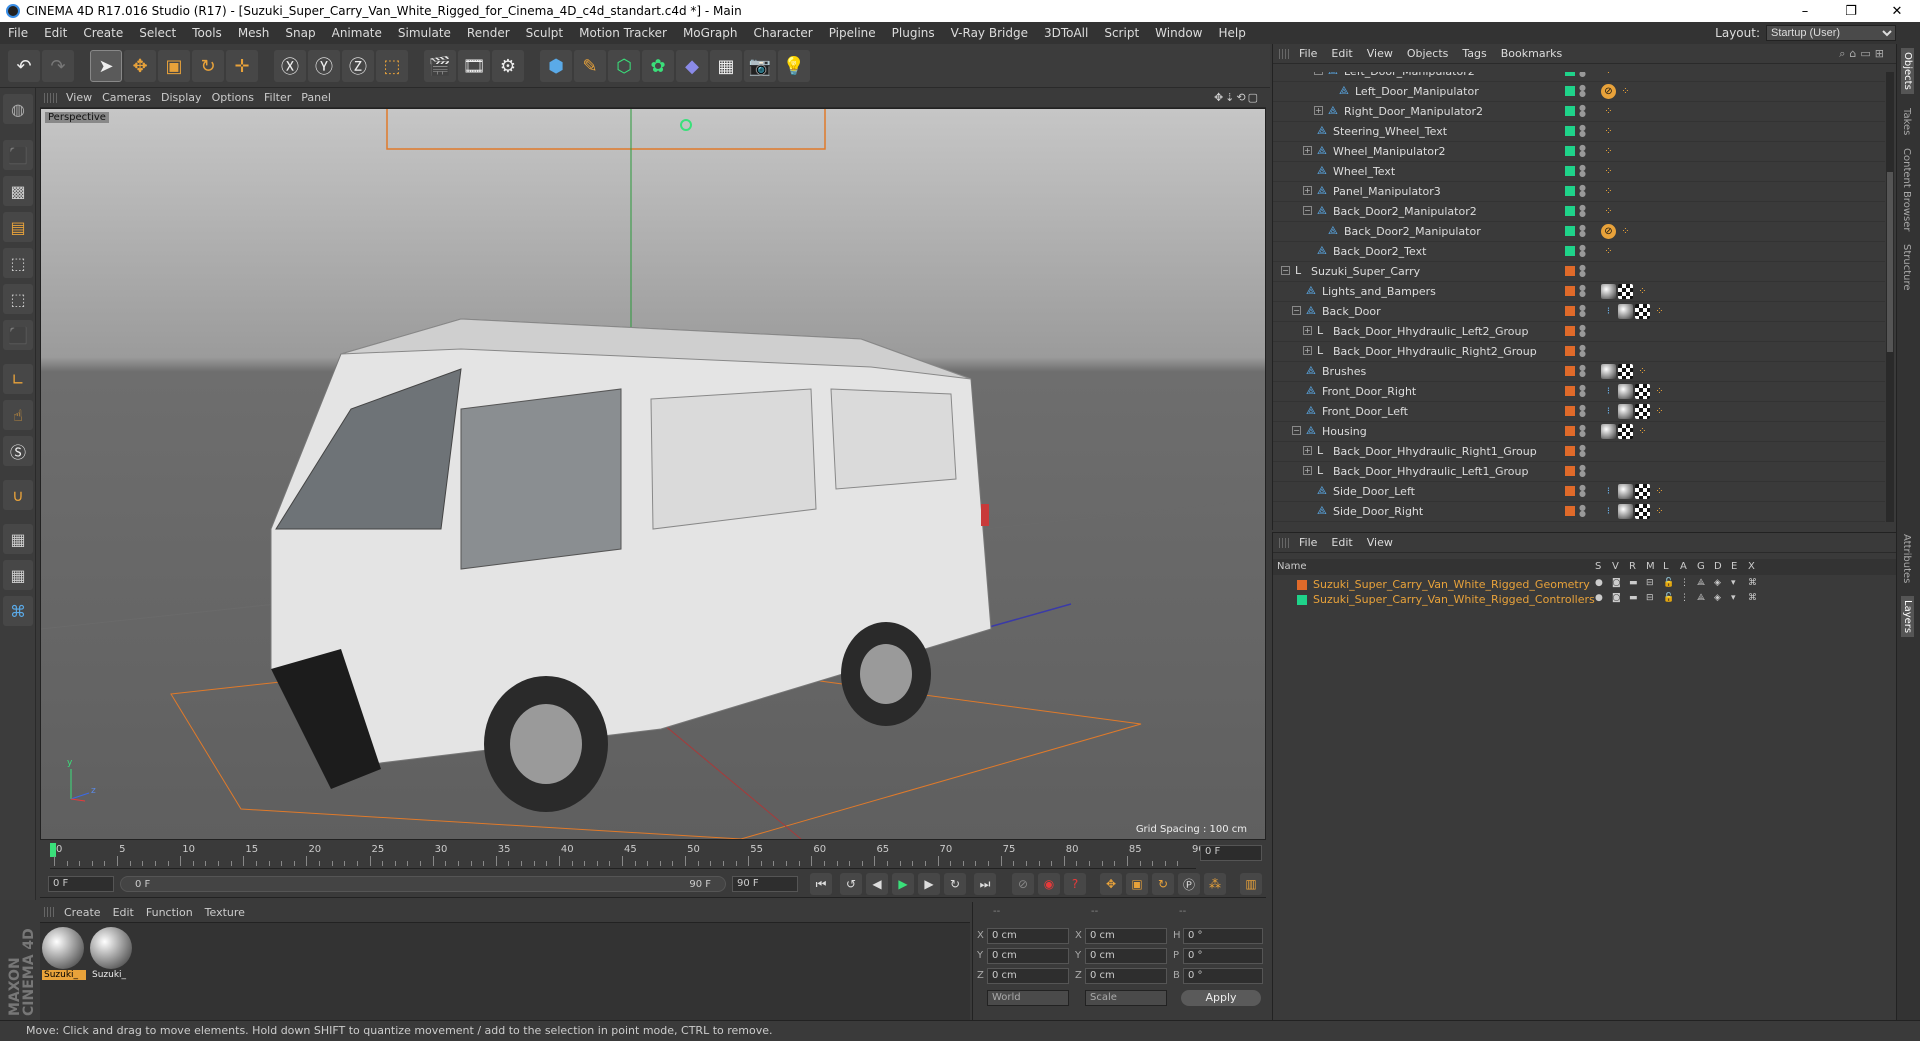 Image resolution: width=1920 pixels, height=1041 pixels. Describe the element at coordinates (1412, 231) in the screenshot. I see `object-name: Back_Door2_Manipulator` at that location.